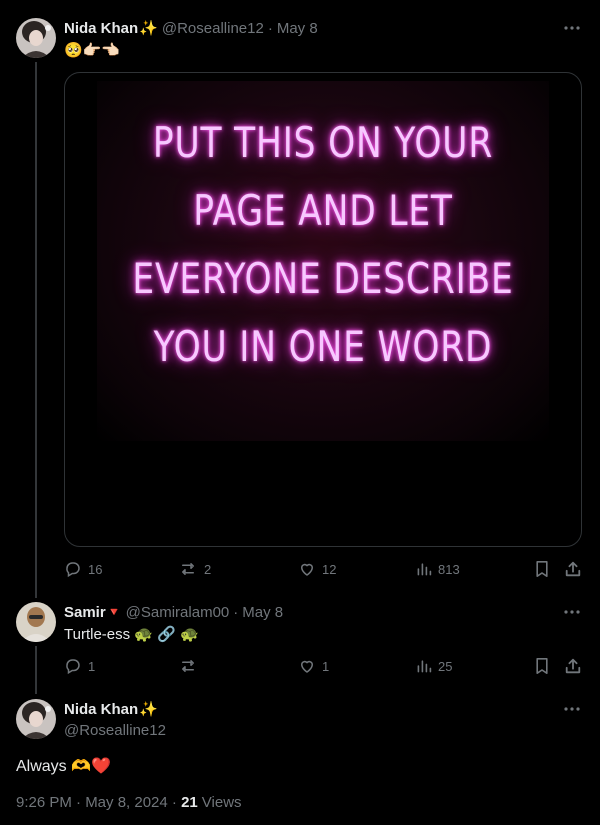 The image size is (600, 825). What do you see at coordinates (317, 569) in the screenshot?
I see `like-button: 12` at bounding box center [317, 569].